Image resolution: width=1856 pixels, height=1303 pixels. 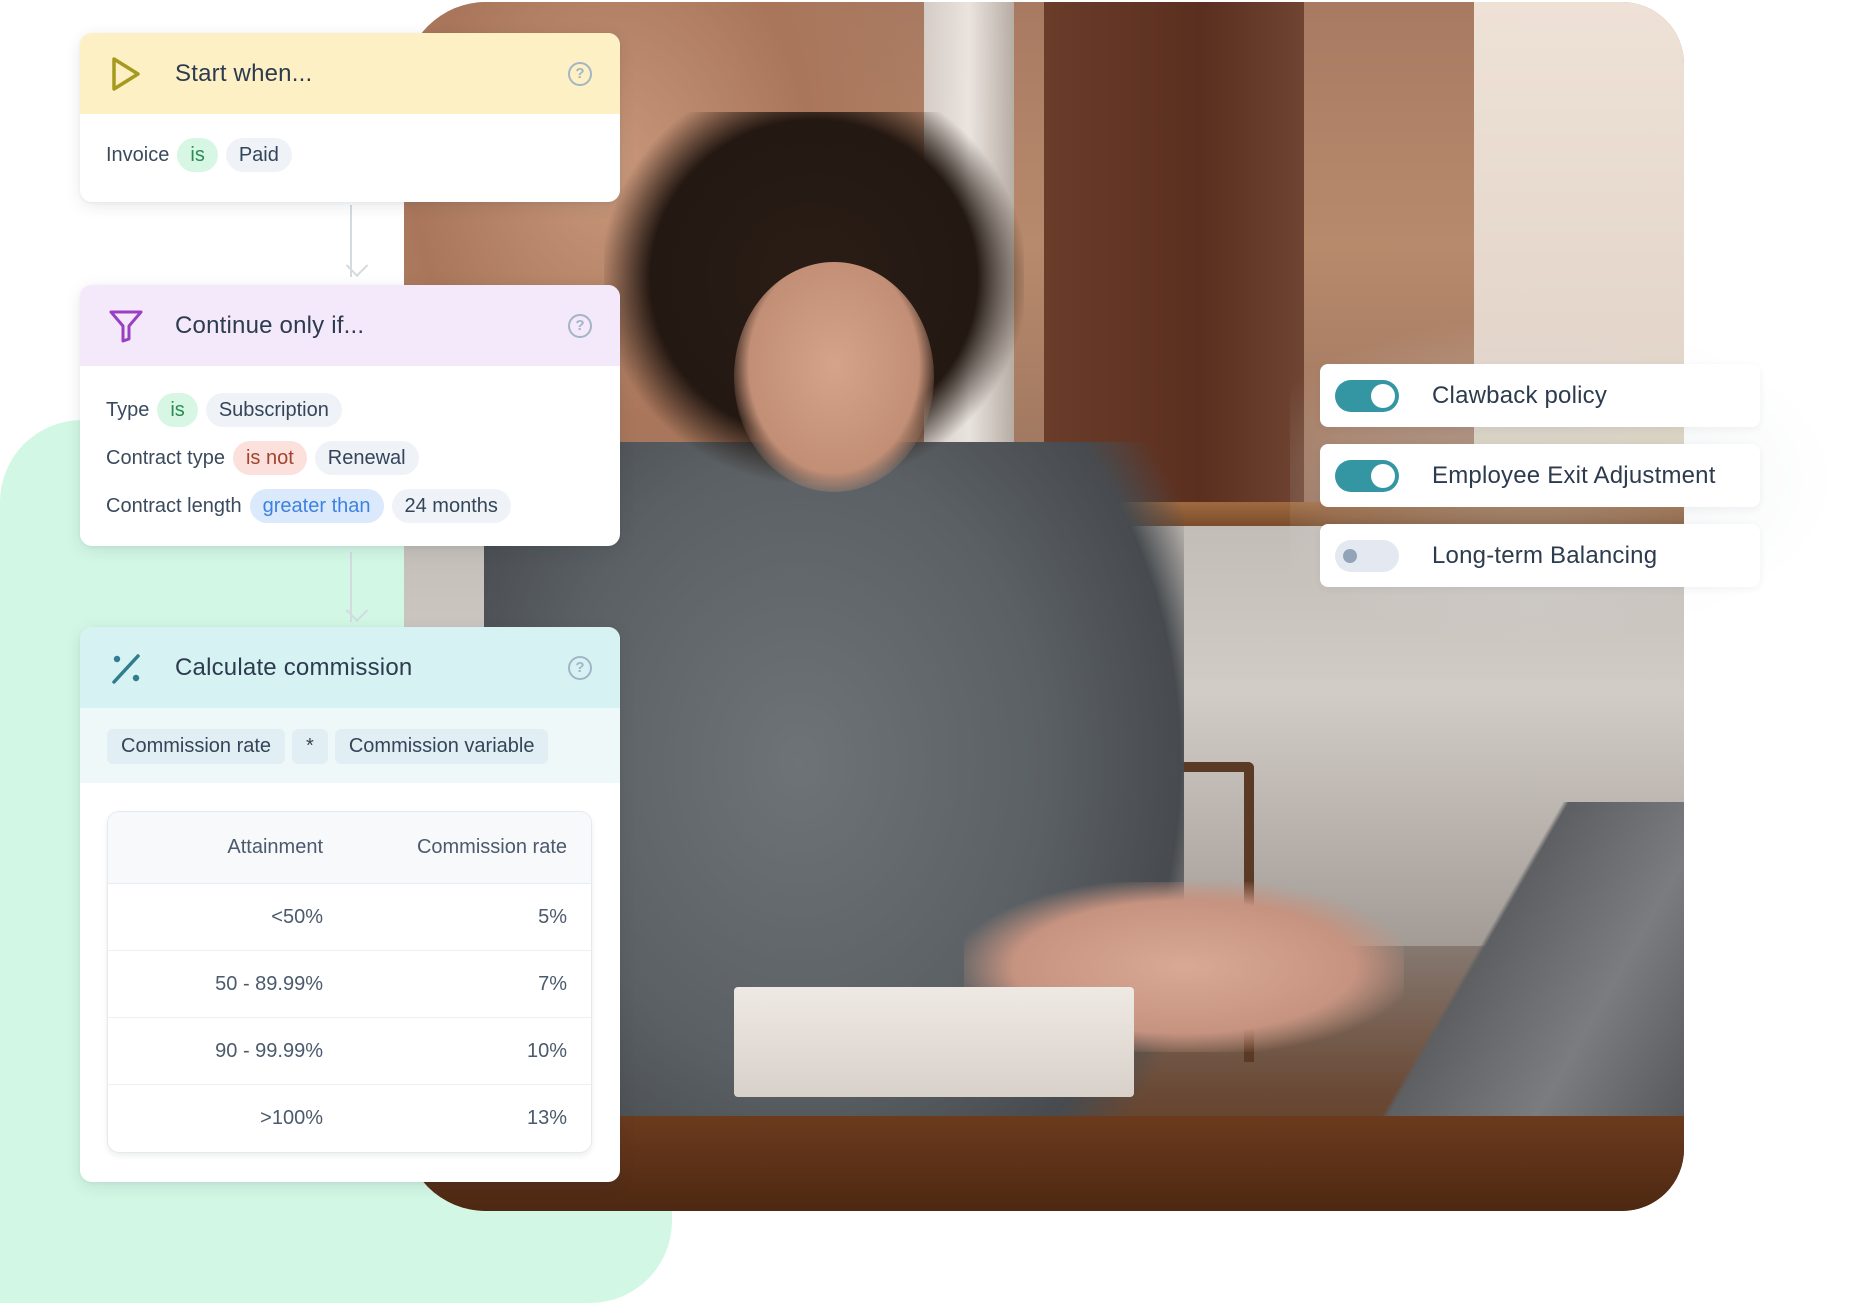 I want to click on rate-cell: 7%, so click(x=552, y=983).